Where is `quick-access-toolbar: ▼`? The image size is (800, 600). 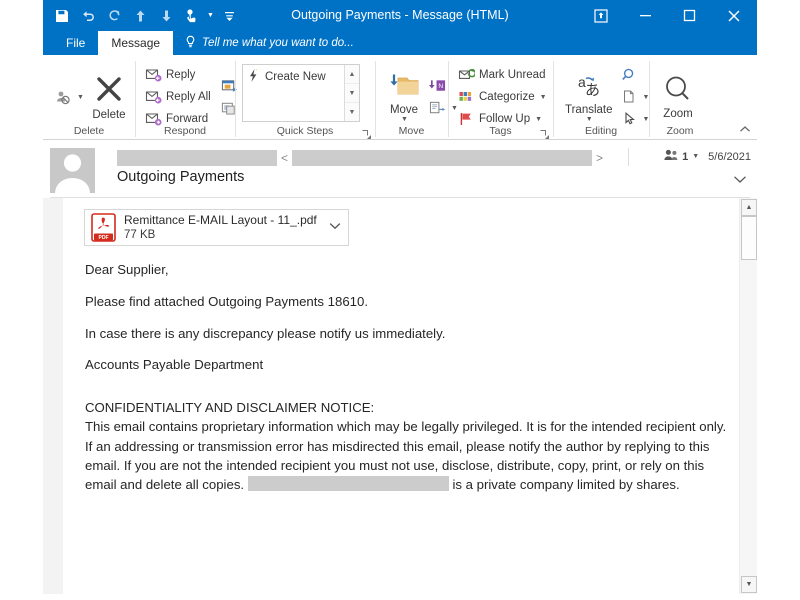 quick-access-toolbar: ▼ is located at coordinates (142, 15).